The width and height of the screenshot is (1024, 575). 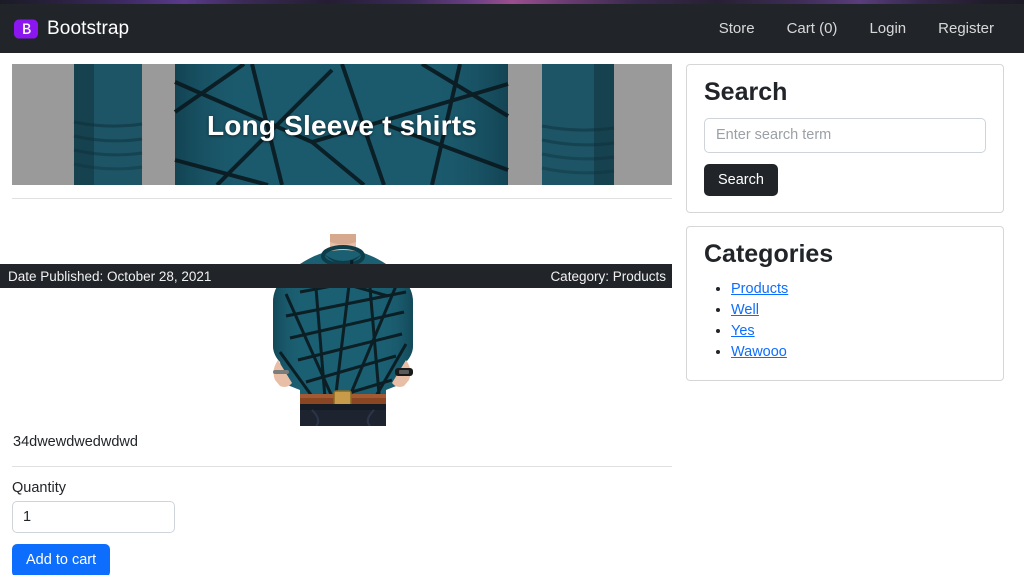 I want to click on categories-card: Categories Products Well Yes Wawooo, so click(x=845, y=303).